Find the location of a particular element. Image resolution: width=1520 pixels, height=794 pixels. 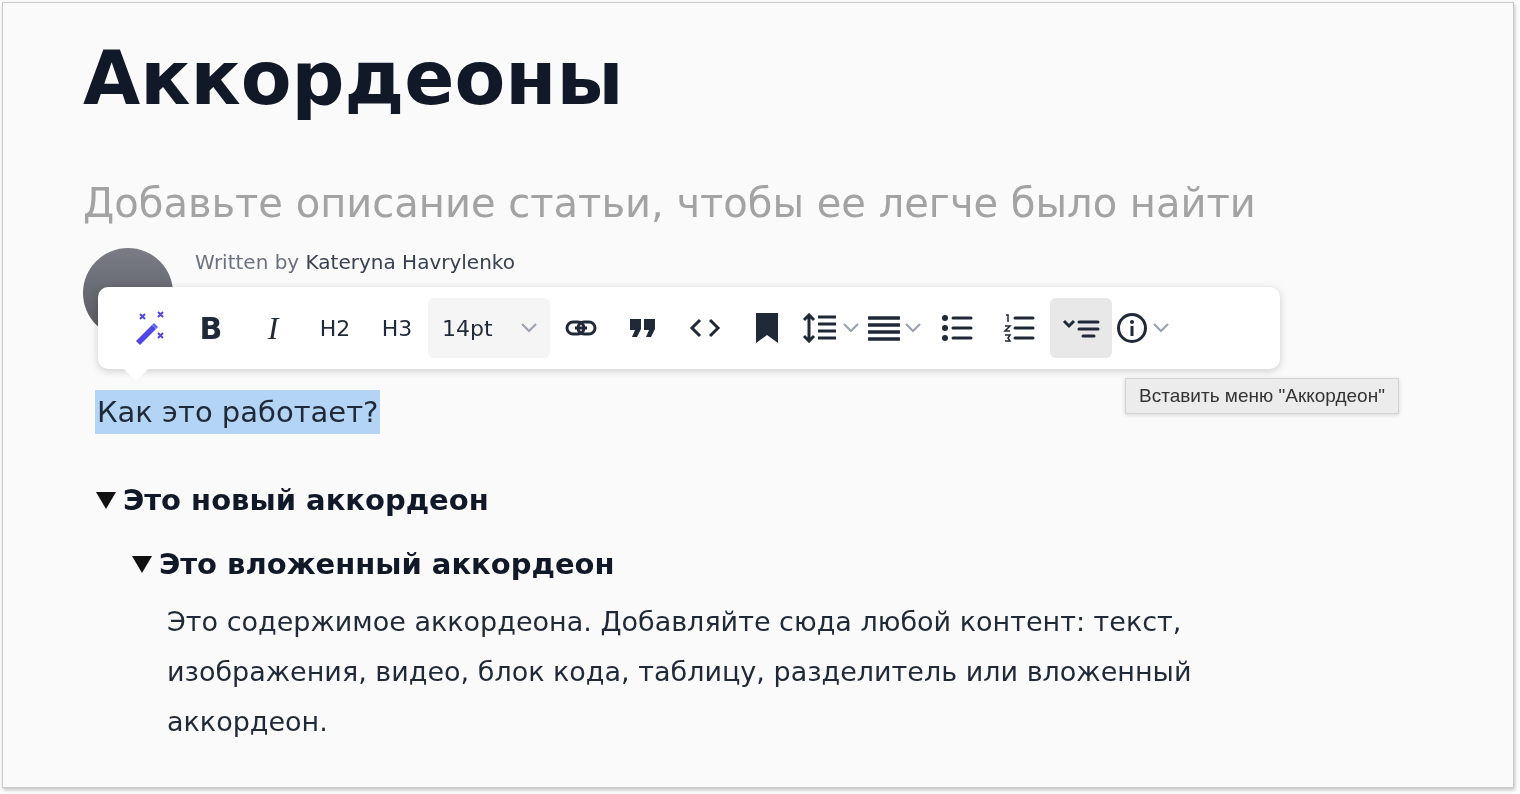

accordion-button is located at coordinates (1081, 328).